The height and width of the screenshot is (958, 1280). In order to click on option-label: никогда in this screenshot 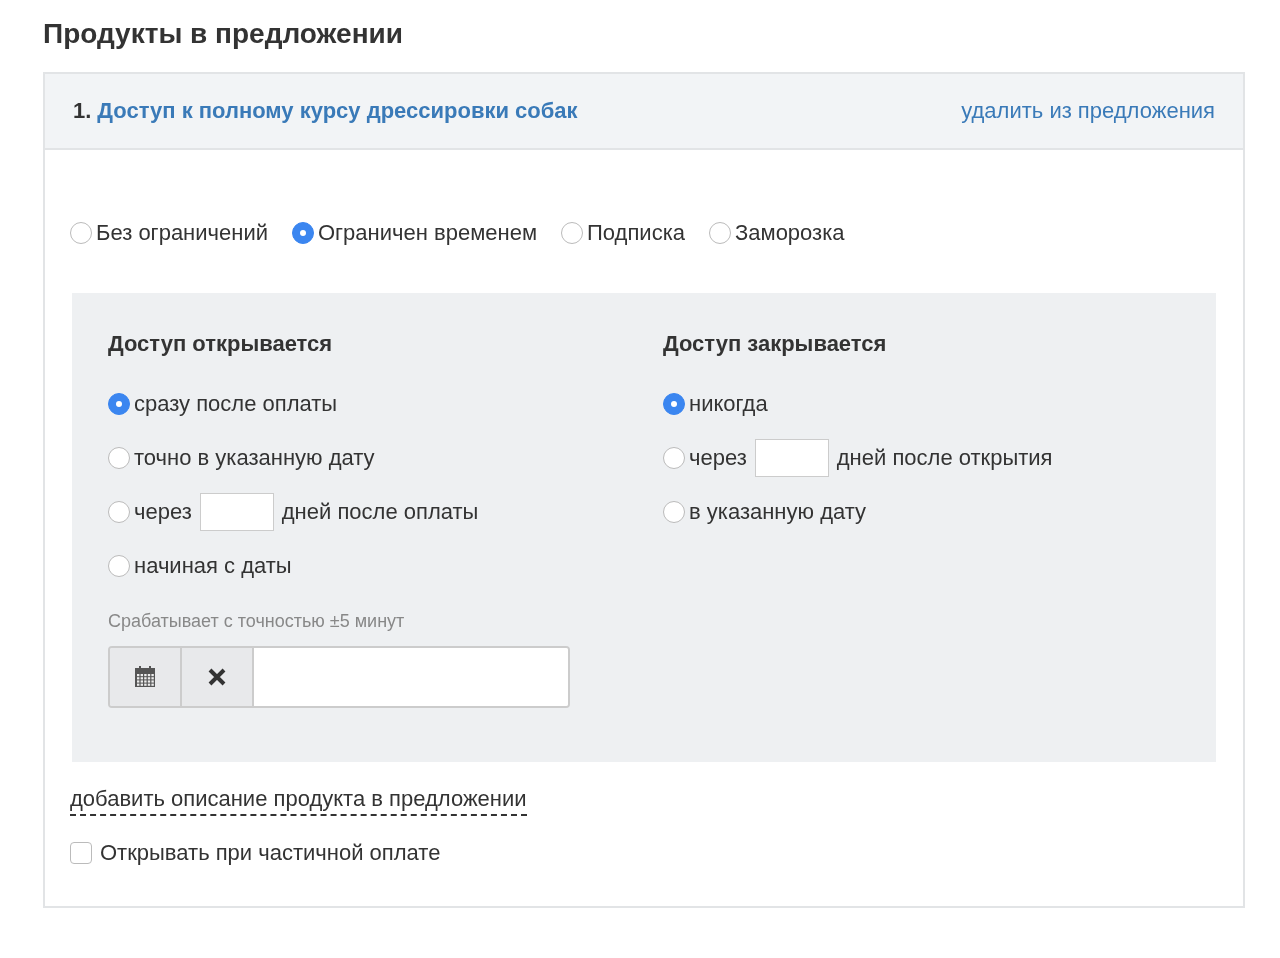, I will do `click(728, 404)`.